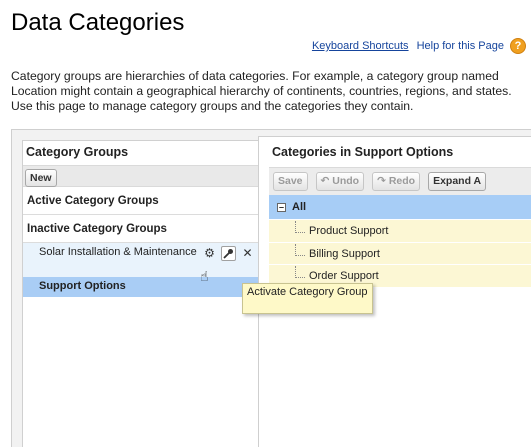 The height and width of the screenshot is (447, 531). What do you see at coordinates (77, 152) in the screenshot?
I see `category-groups-title: Category Groups` at bounding box center [77, 152].